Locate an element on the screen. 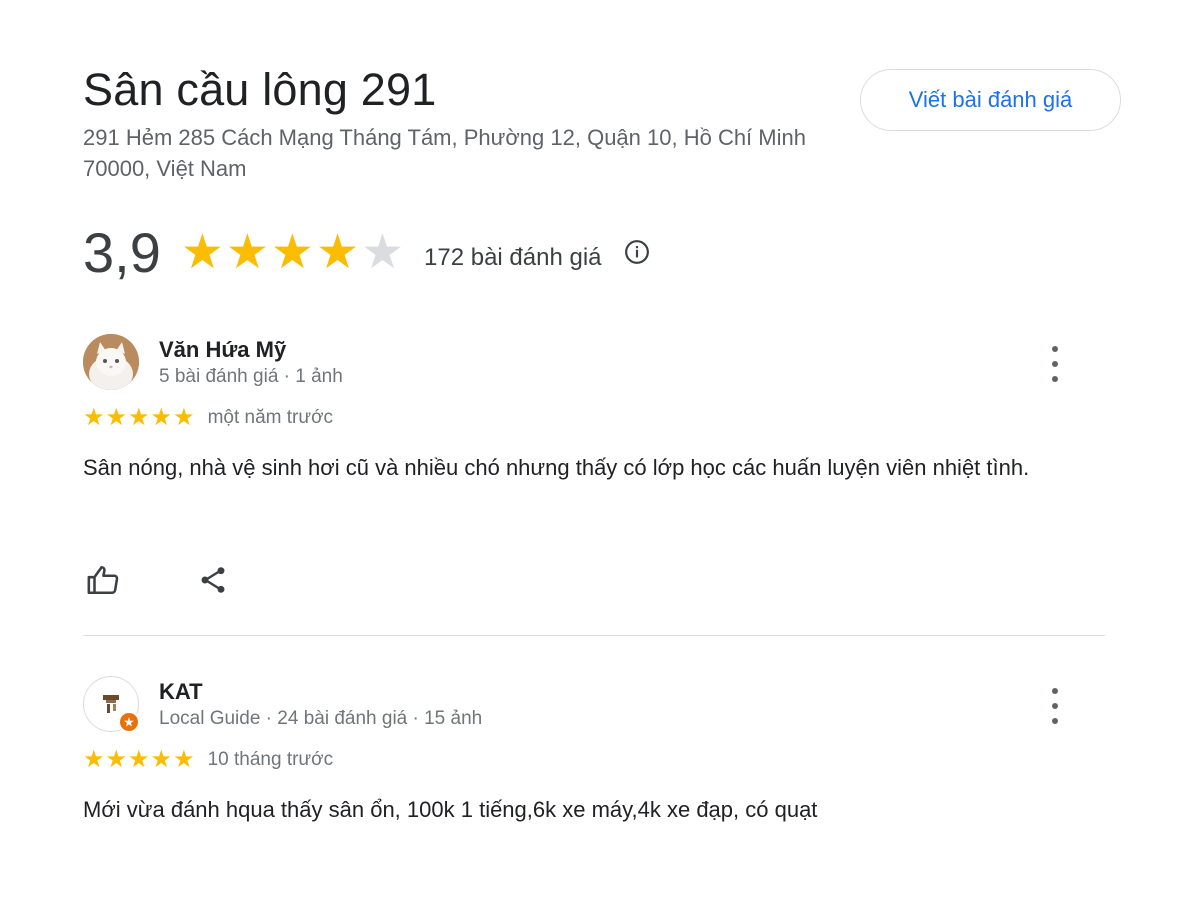 The width and height of the screenshot is (1200, 900). share-icon is located at coordinates (213, 580).